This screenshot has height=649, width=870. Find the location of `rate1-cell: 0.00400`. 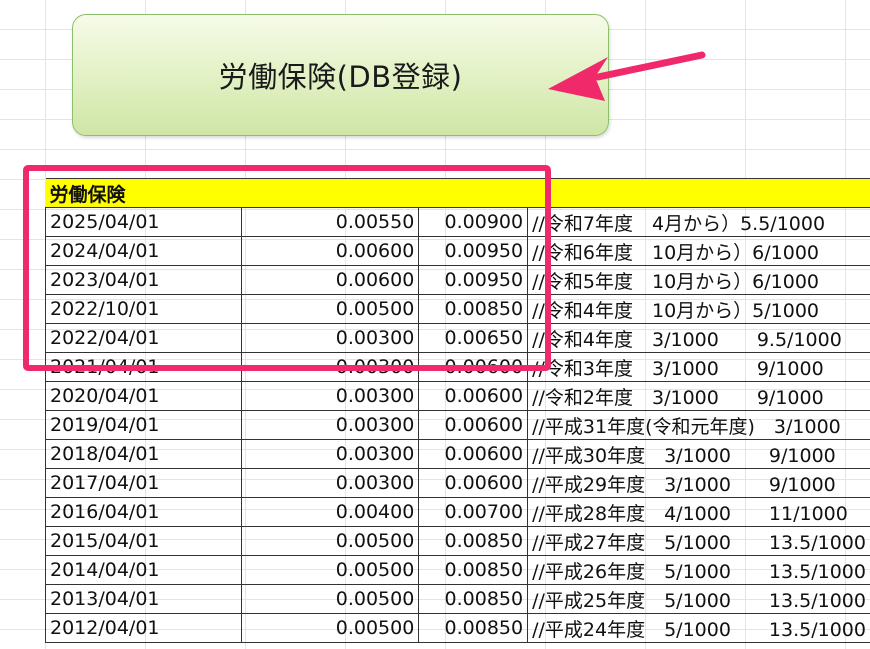

rate1-cell: 0.00400 is located at coordinates (330, 512).